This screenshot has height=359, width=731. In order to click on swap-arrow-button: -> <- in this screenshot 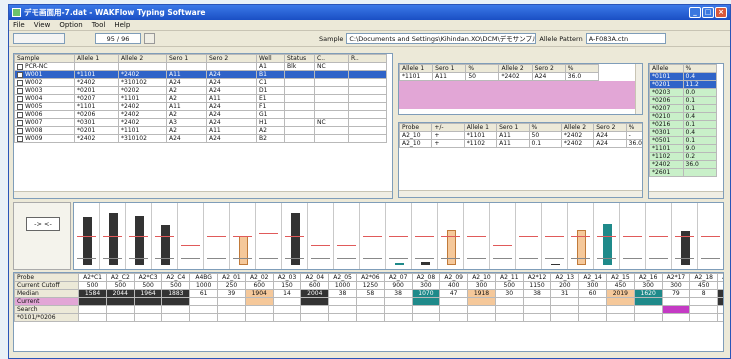, I will do `click(43, 224)`.